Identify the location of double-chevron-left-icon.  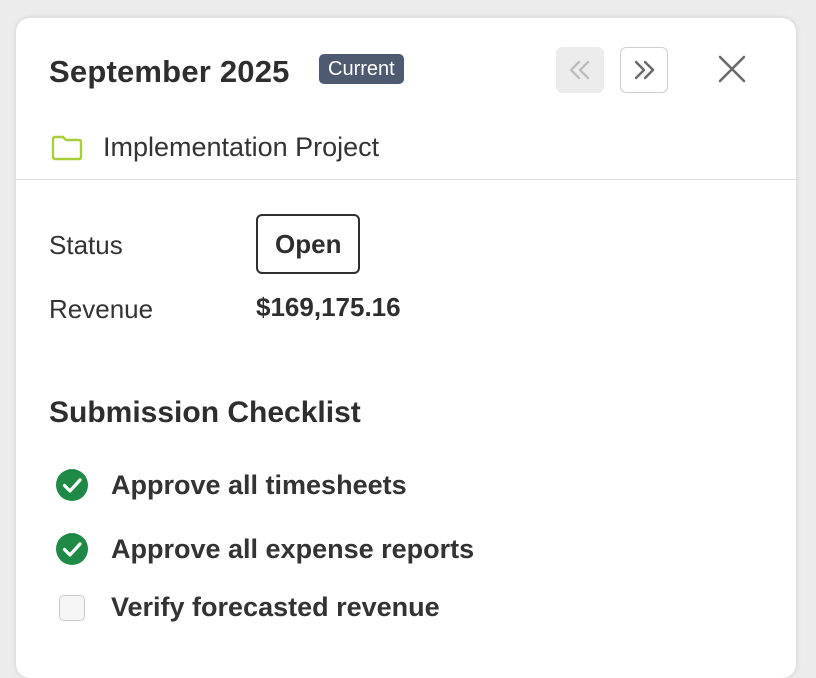
(579, 70).